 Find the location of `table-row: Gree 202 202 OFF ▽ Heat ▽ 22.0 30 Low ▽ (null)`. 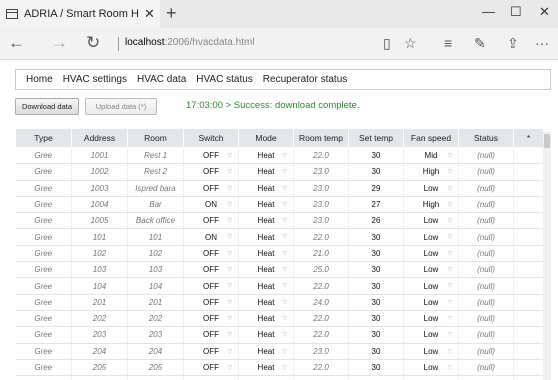

table-row: Gree 202 202 OFF ▽ Heat ▽ 22.0 30 Low ▽ (null) is located at coordinates (279, 319).